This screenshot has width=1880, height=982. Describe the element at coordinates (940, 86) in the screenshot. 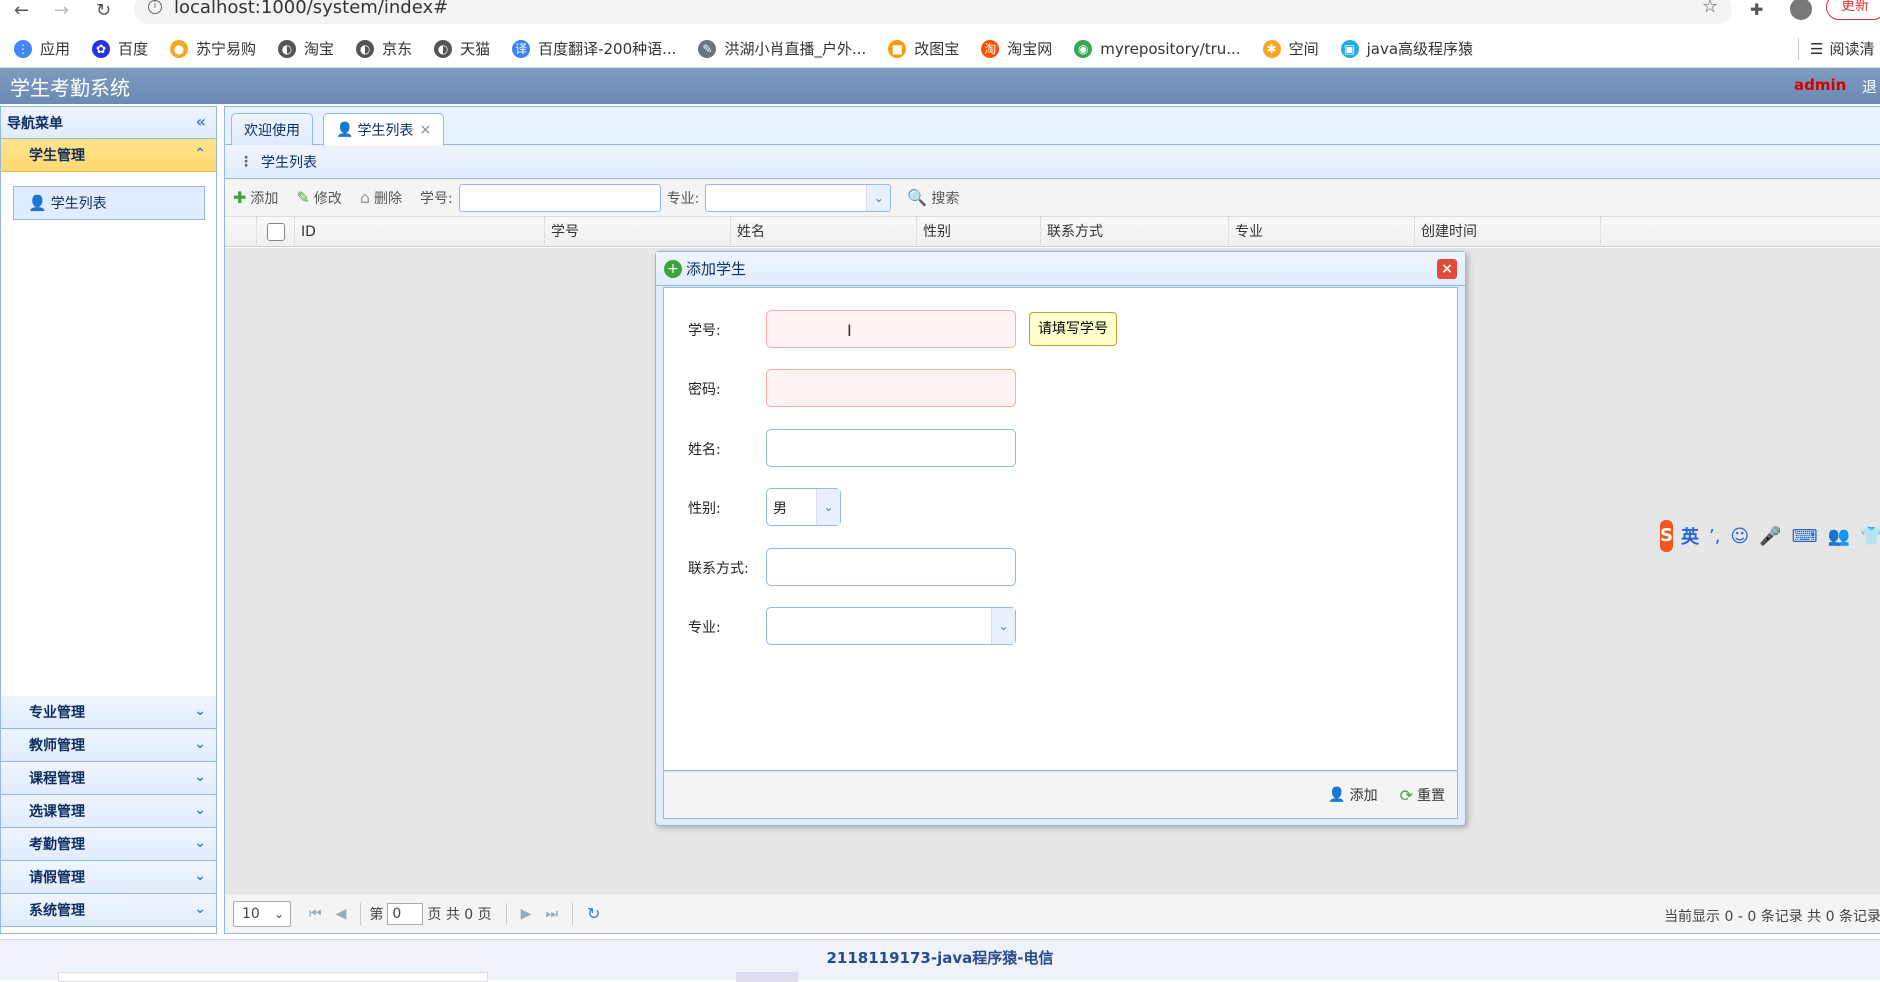

I see `app-header: 学生考勤系统 admin 退` at that location.